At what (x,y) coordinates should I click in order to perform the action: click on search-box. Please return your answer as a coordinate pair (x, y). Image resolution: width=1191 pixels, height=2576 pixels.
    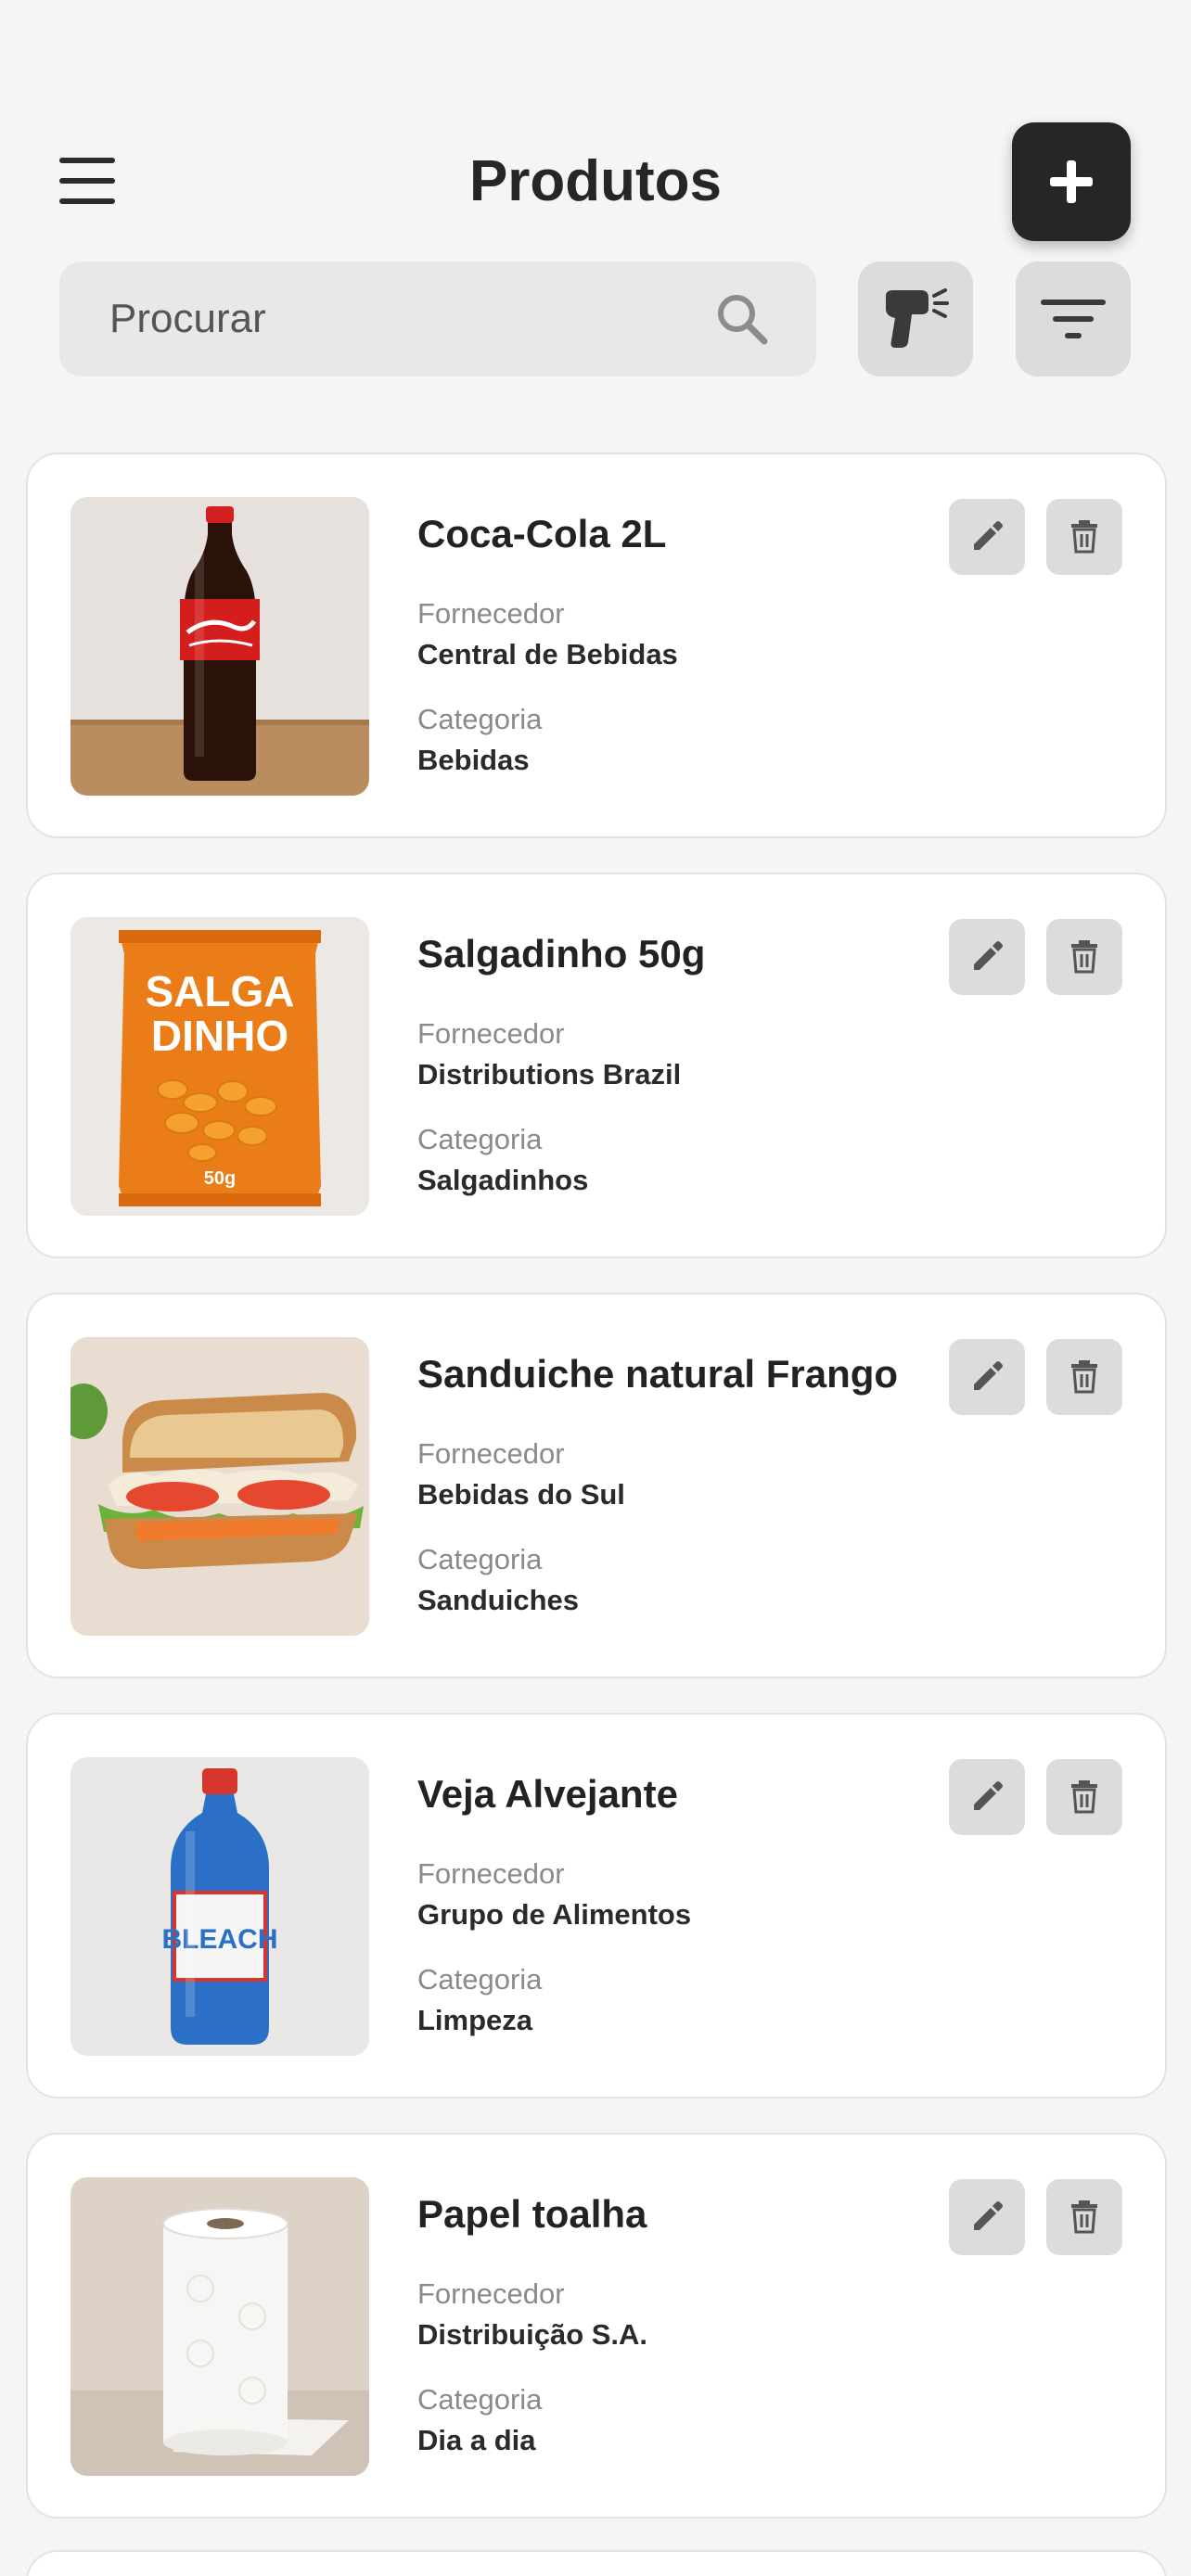
    Looking at the image, I should click on (437, 318).